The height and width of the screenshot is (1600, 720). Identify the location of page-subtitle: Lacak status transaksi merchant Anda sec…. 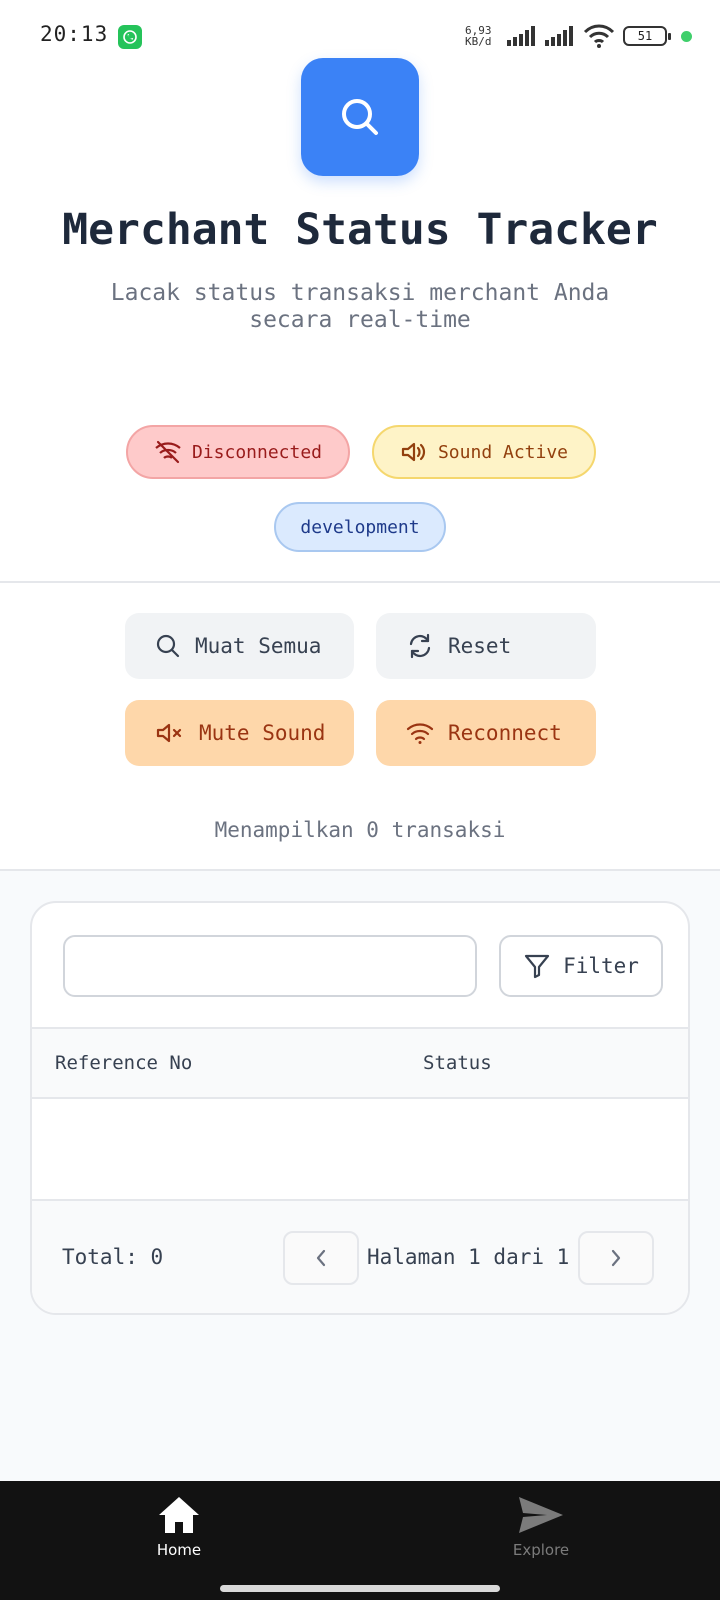
(360, 306).